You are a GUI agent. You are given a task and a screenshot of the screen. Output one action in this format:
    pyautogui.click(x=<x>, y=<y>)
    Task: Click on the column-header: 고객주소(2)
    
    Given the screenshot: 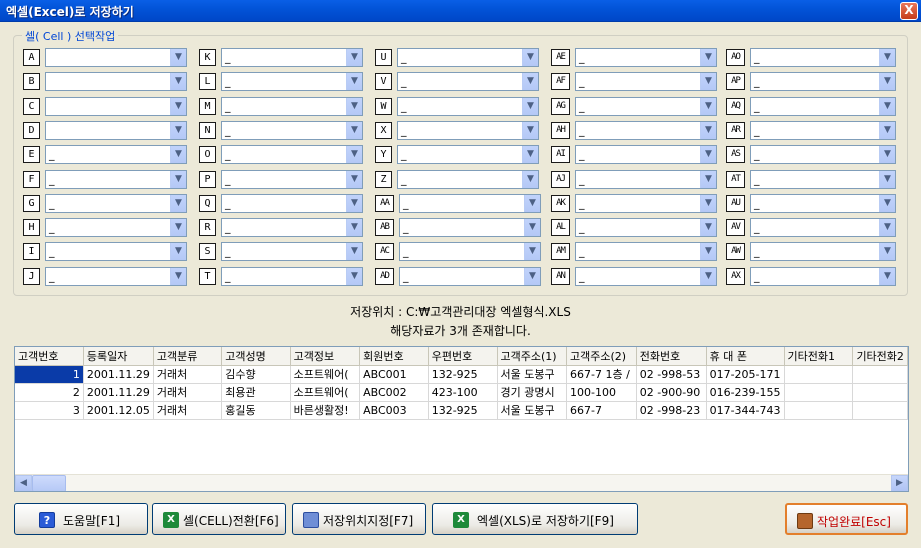 What is the action you would take?
    pyautogui.click(x=601, y=356)
    